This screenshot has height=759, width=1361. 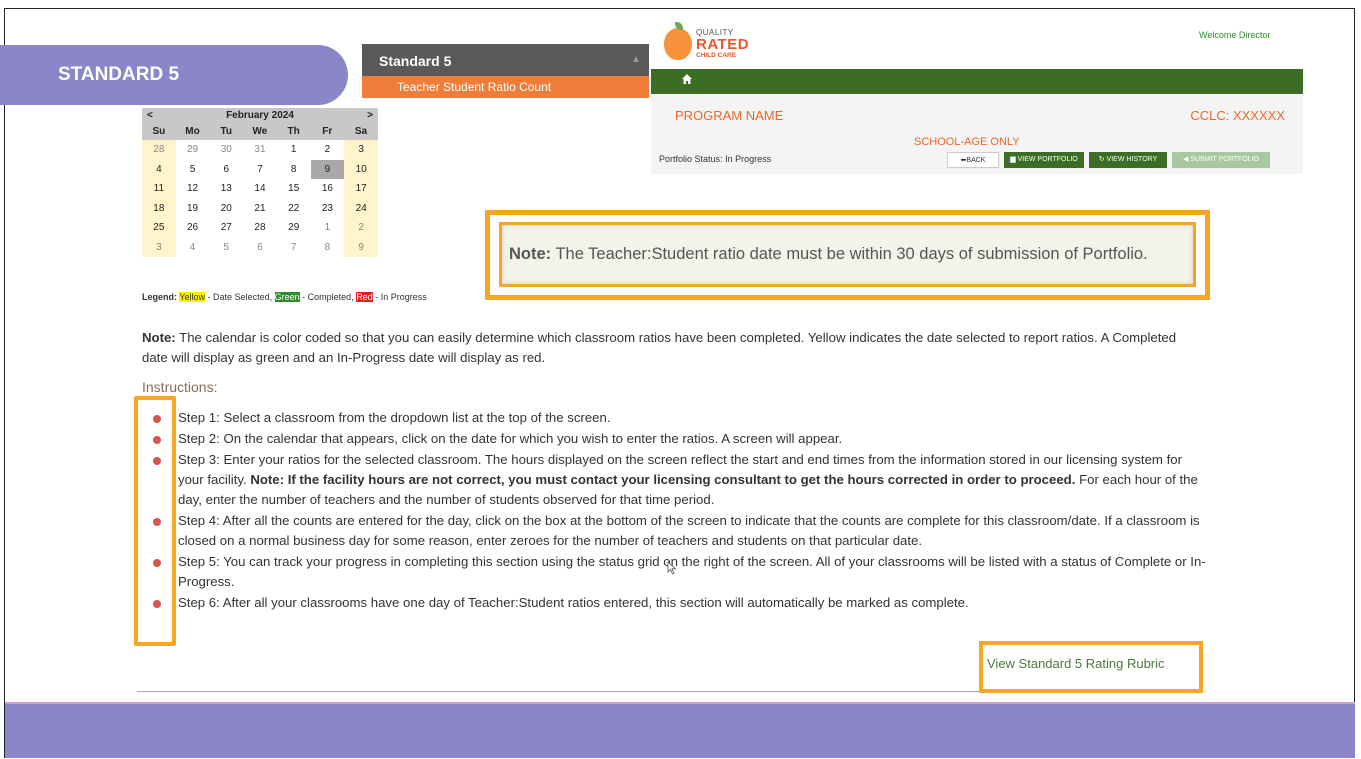 I want to click on back-button: ⬅BACK, so click(x=973, y=160).